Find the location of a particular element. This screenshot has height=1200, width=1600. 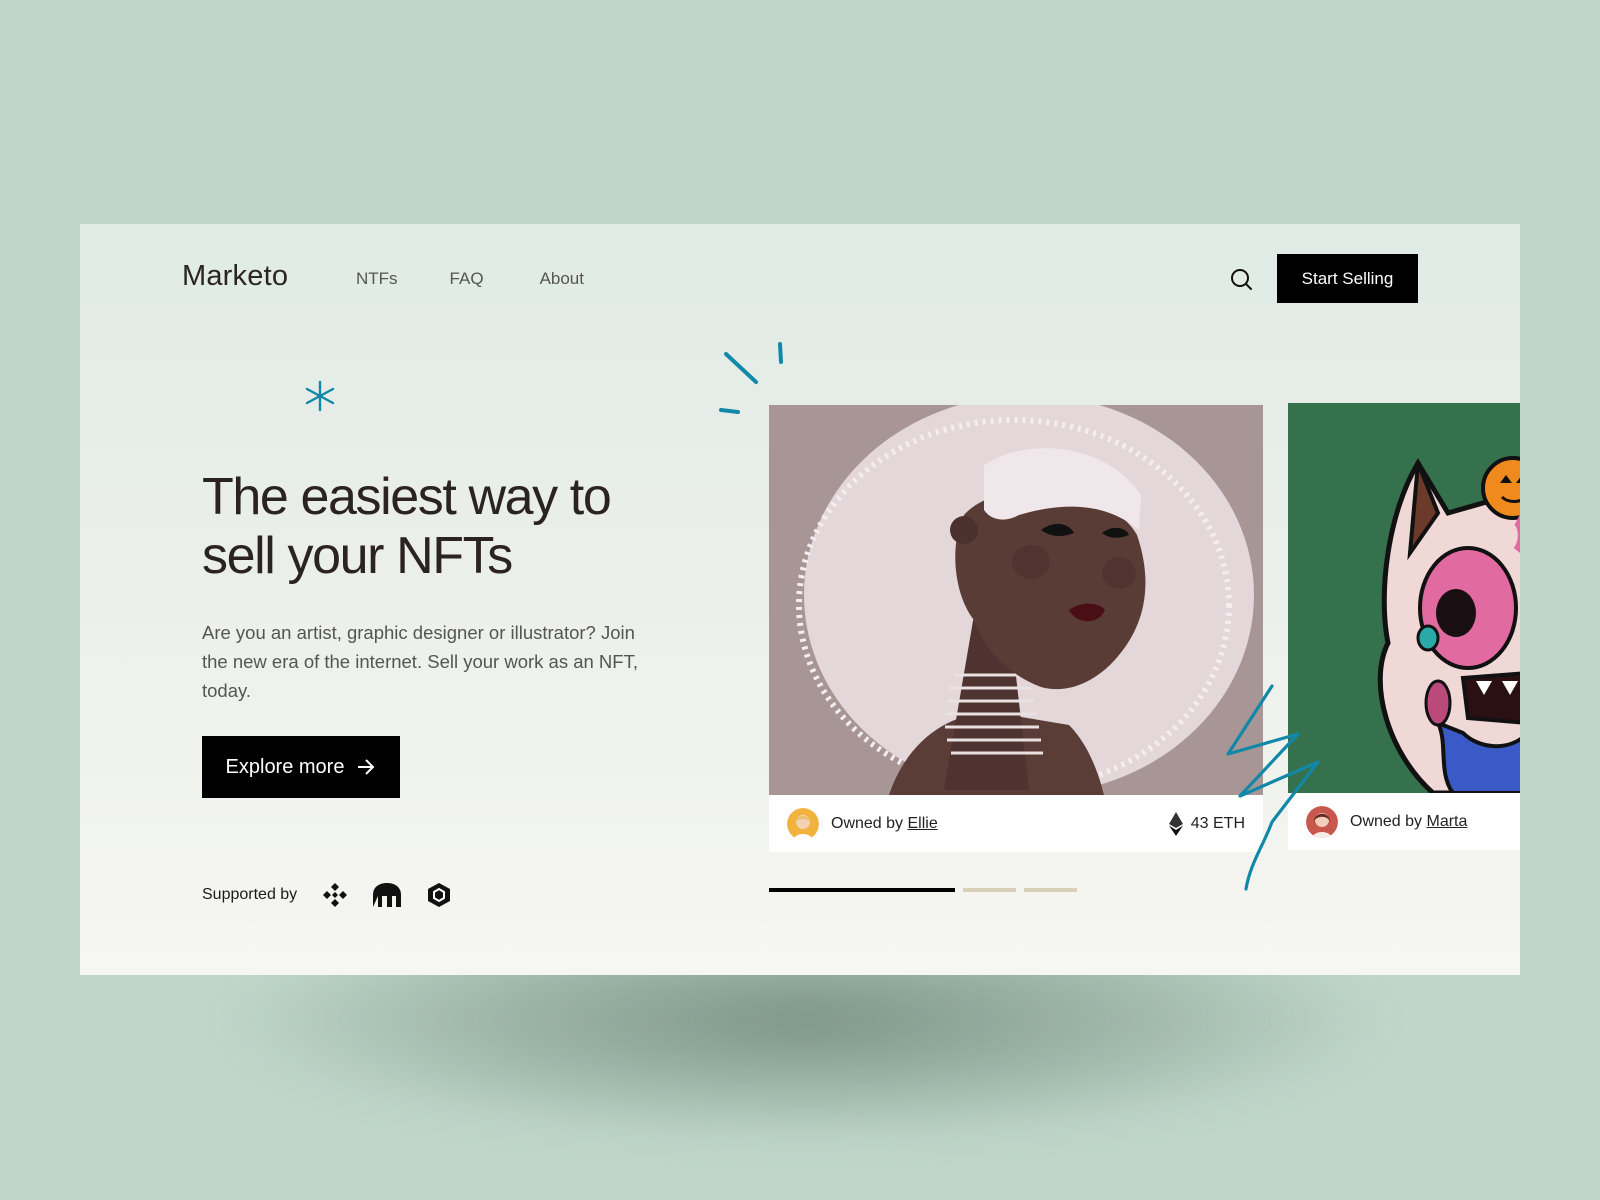

card-footer: Owned by Ellie 43 ETH is located at coordinates (1016, 823).